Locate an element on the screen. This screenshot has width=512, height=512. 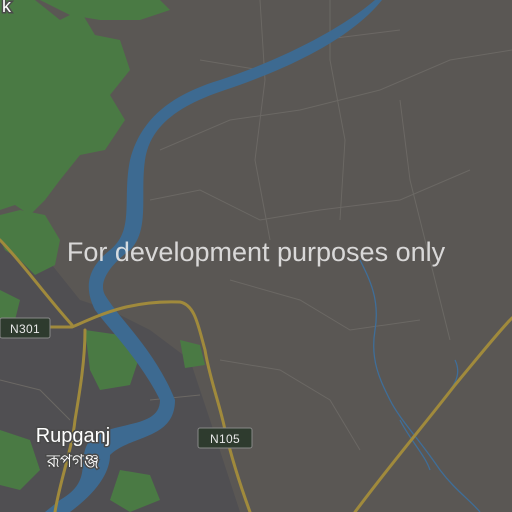
edge-place-label: k is located at coordinates (7, 8).